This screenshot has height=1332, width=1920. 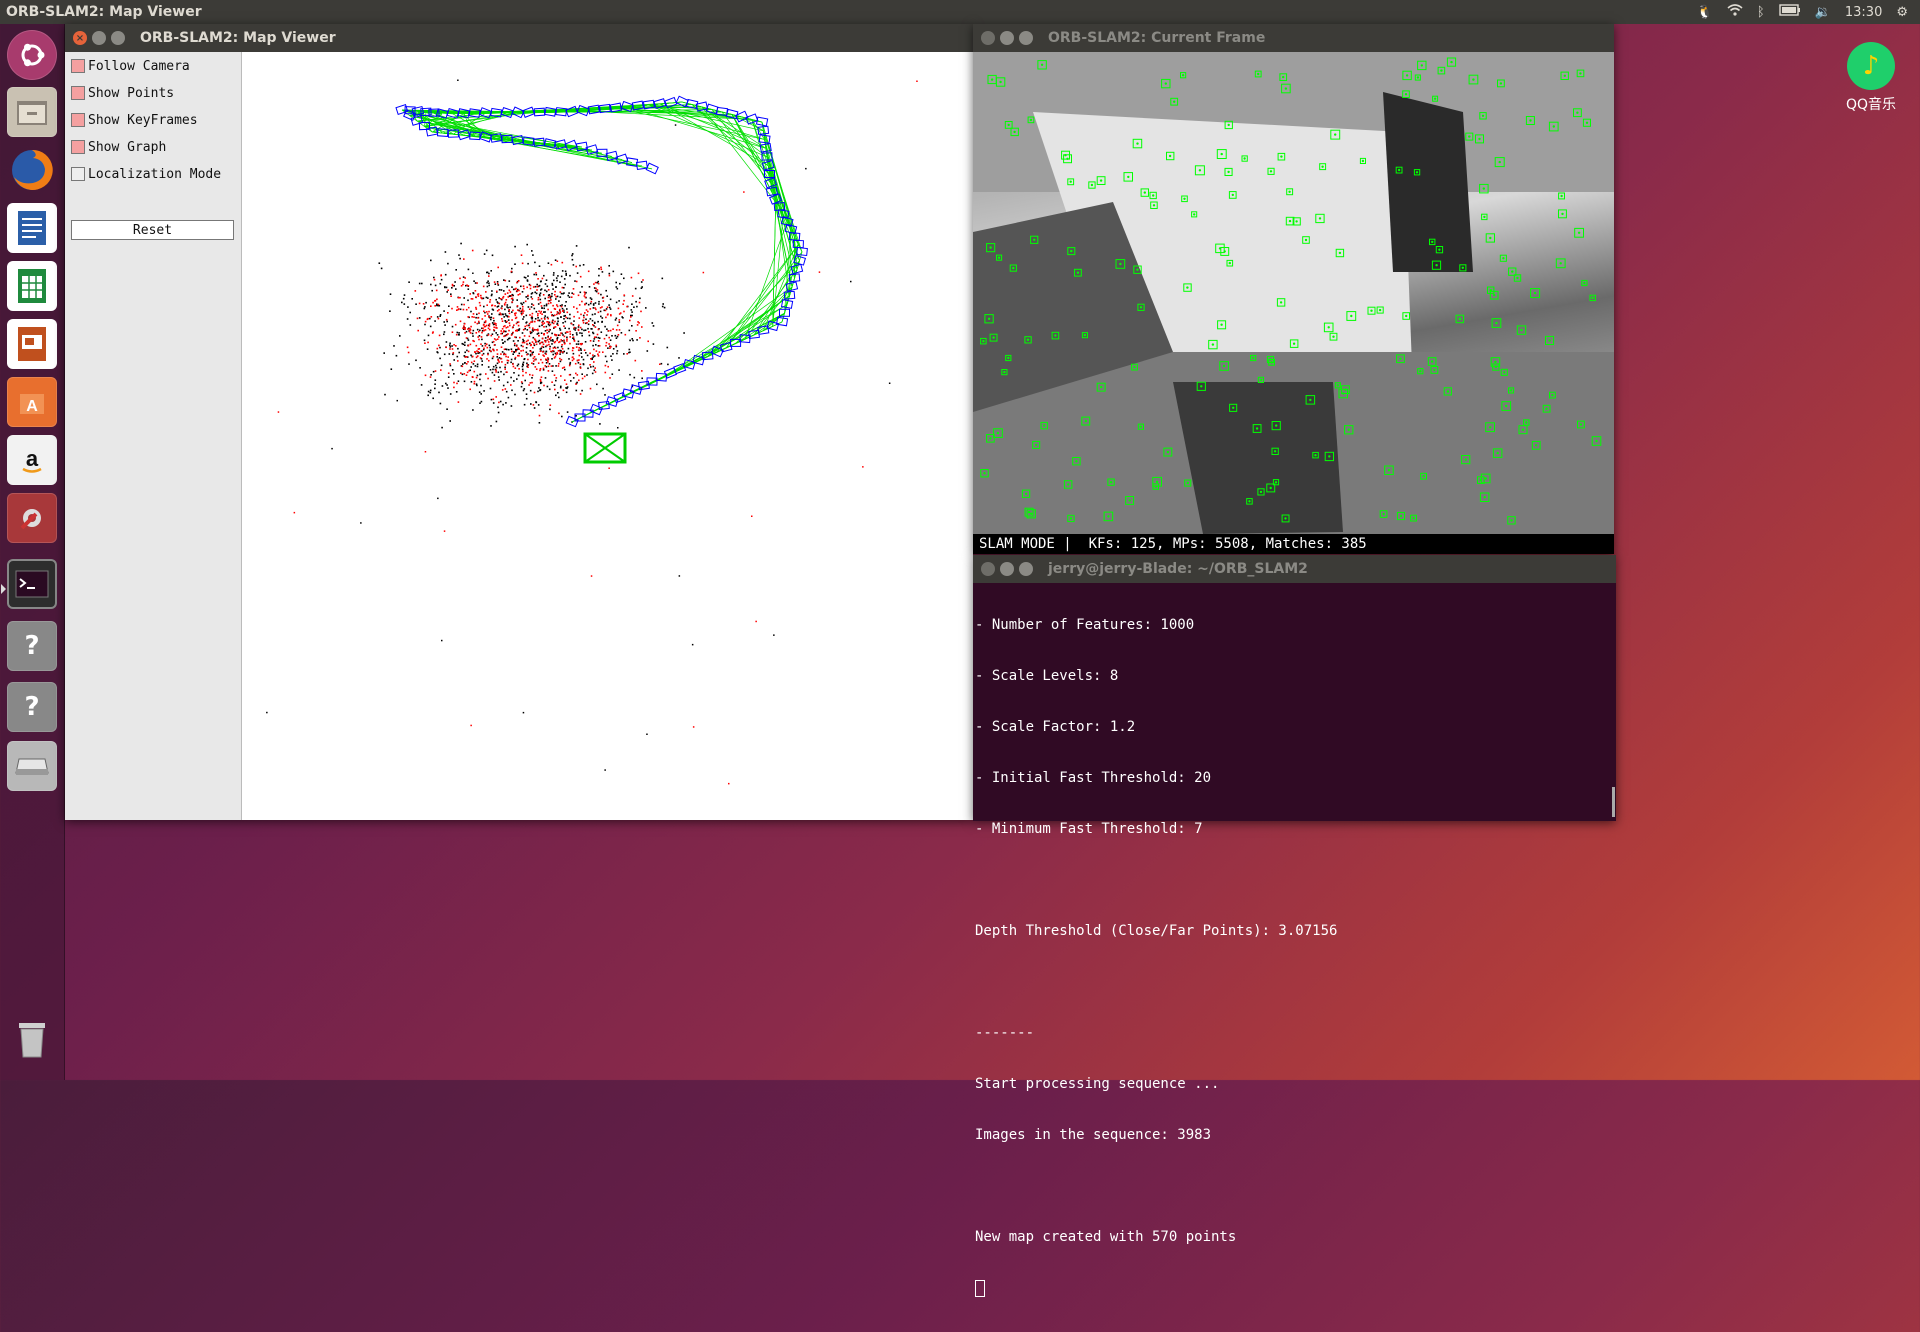 What do you see at coordinates (32, 344) in the screenshot?
I see `libreoffice-impress-icon` at bounding box center [32, 344].